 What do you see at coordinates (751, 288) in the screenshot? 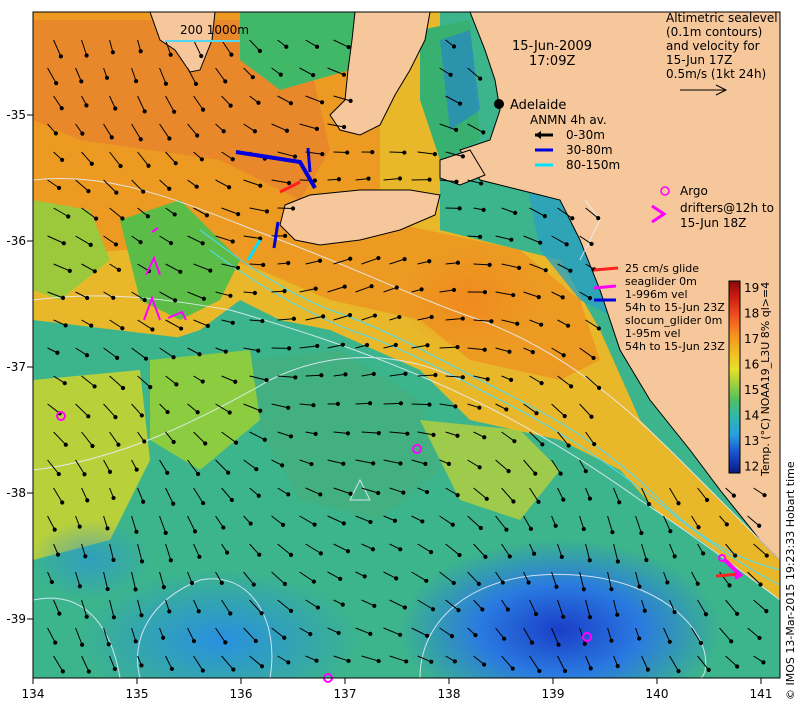
I see `colorbar-tick: 19` at bounding box center [751, 288].